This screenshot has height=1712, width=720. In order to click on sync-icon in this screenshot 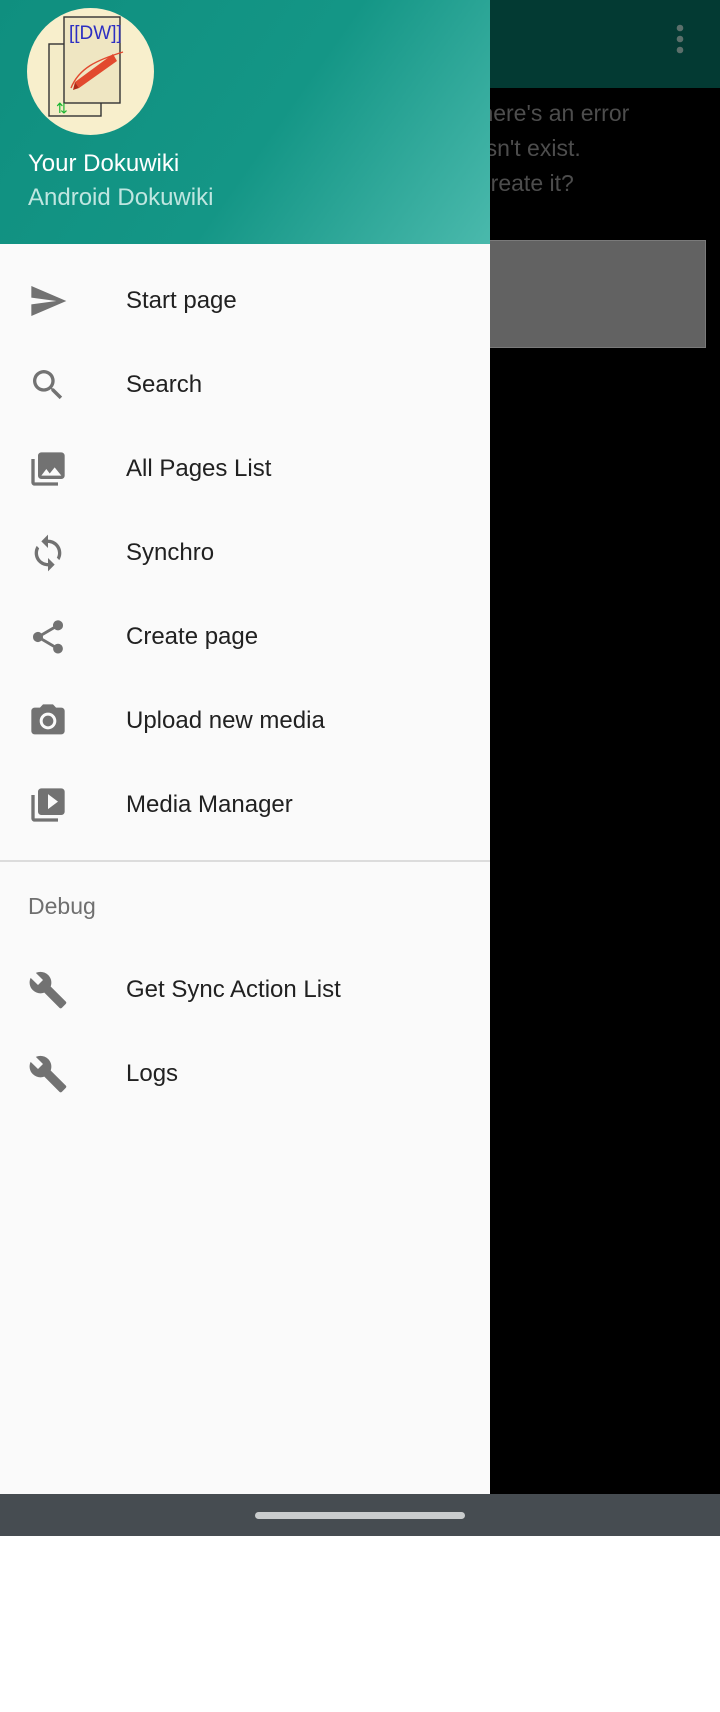, I will do `click(48, 553)`.